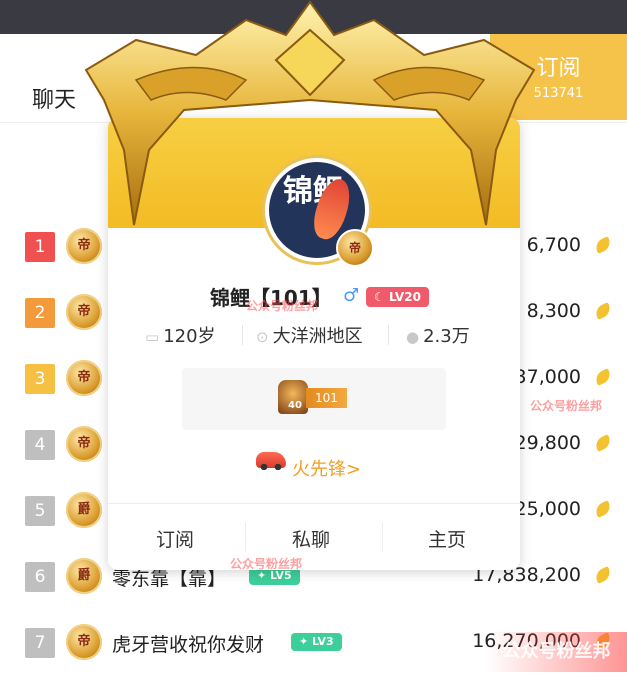  What do you see at coordinates (295, 405) in the screenshot?
I see `medal-level: 40` at bounding box center [295, 405].